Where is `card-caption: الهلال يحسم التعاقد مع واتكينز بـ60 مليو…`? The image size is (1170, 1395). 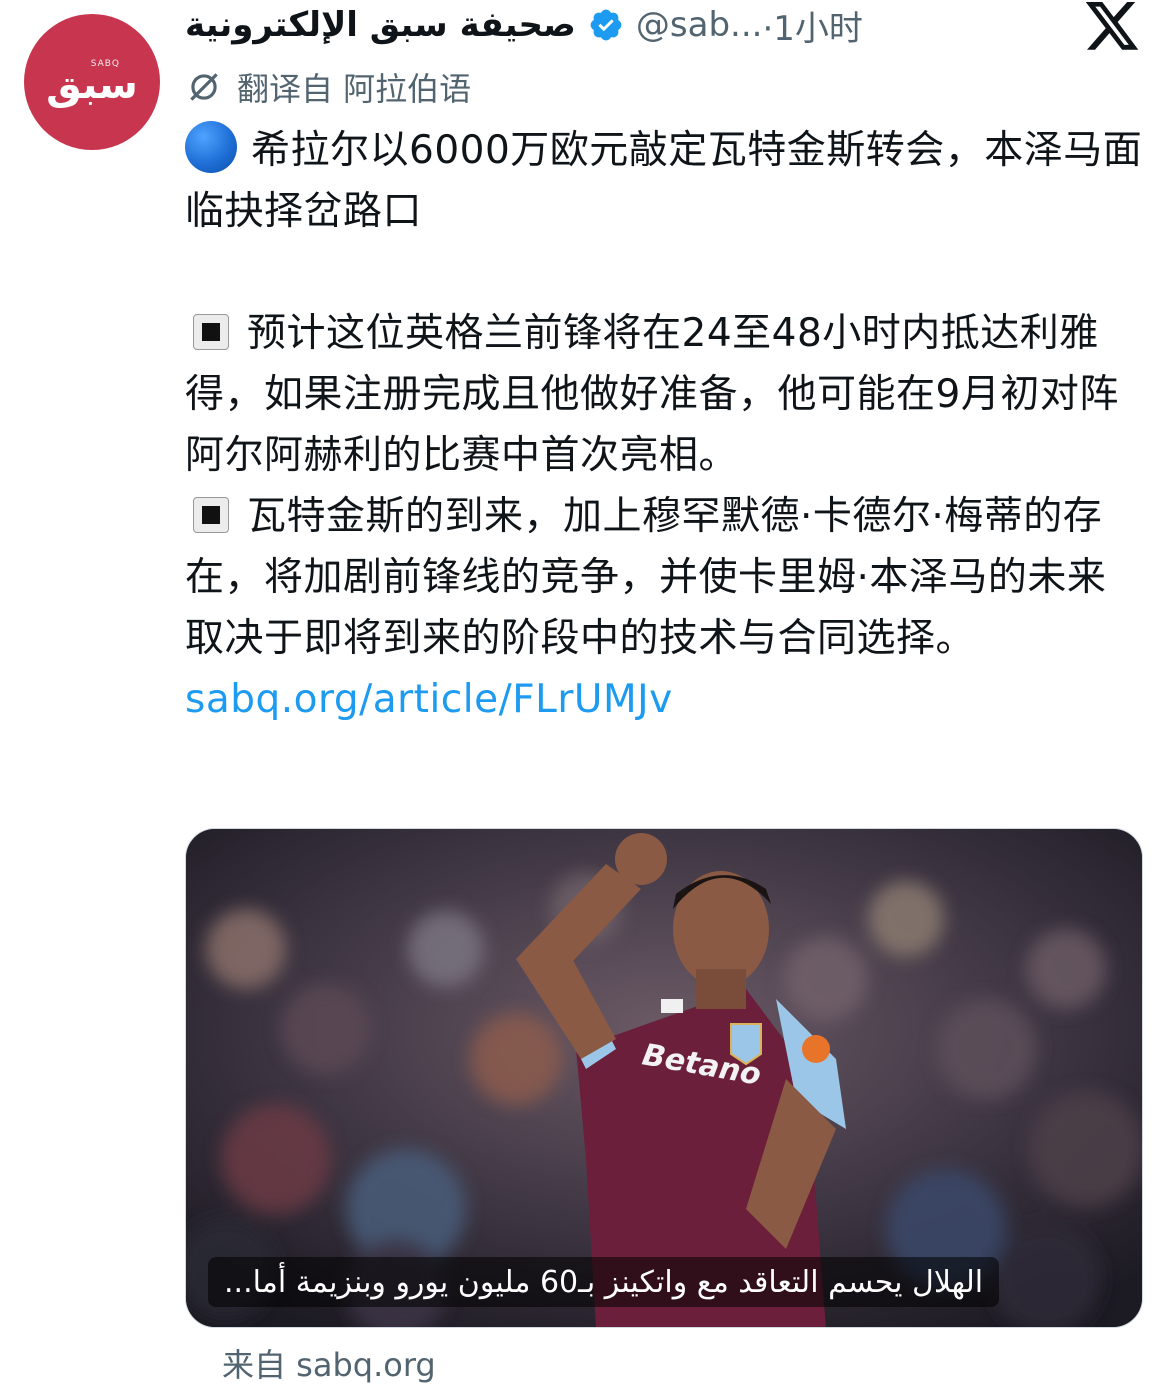 card-caption: الهلال يحسم التعاقد مع واتكينز بـ60 مليو… is located at coordinates (604, 1282).